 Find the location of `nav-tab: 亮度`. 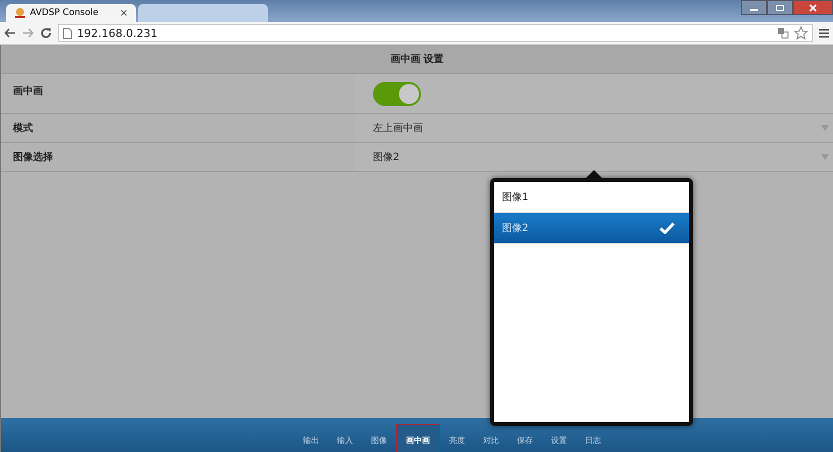

nav-tab: 亮度 is located at coordinates (457, 438).